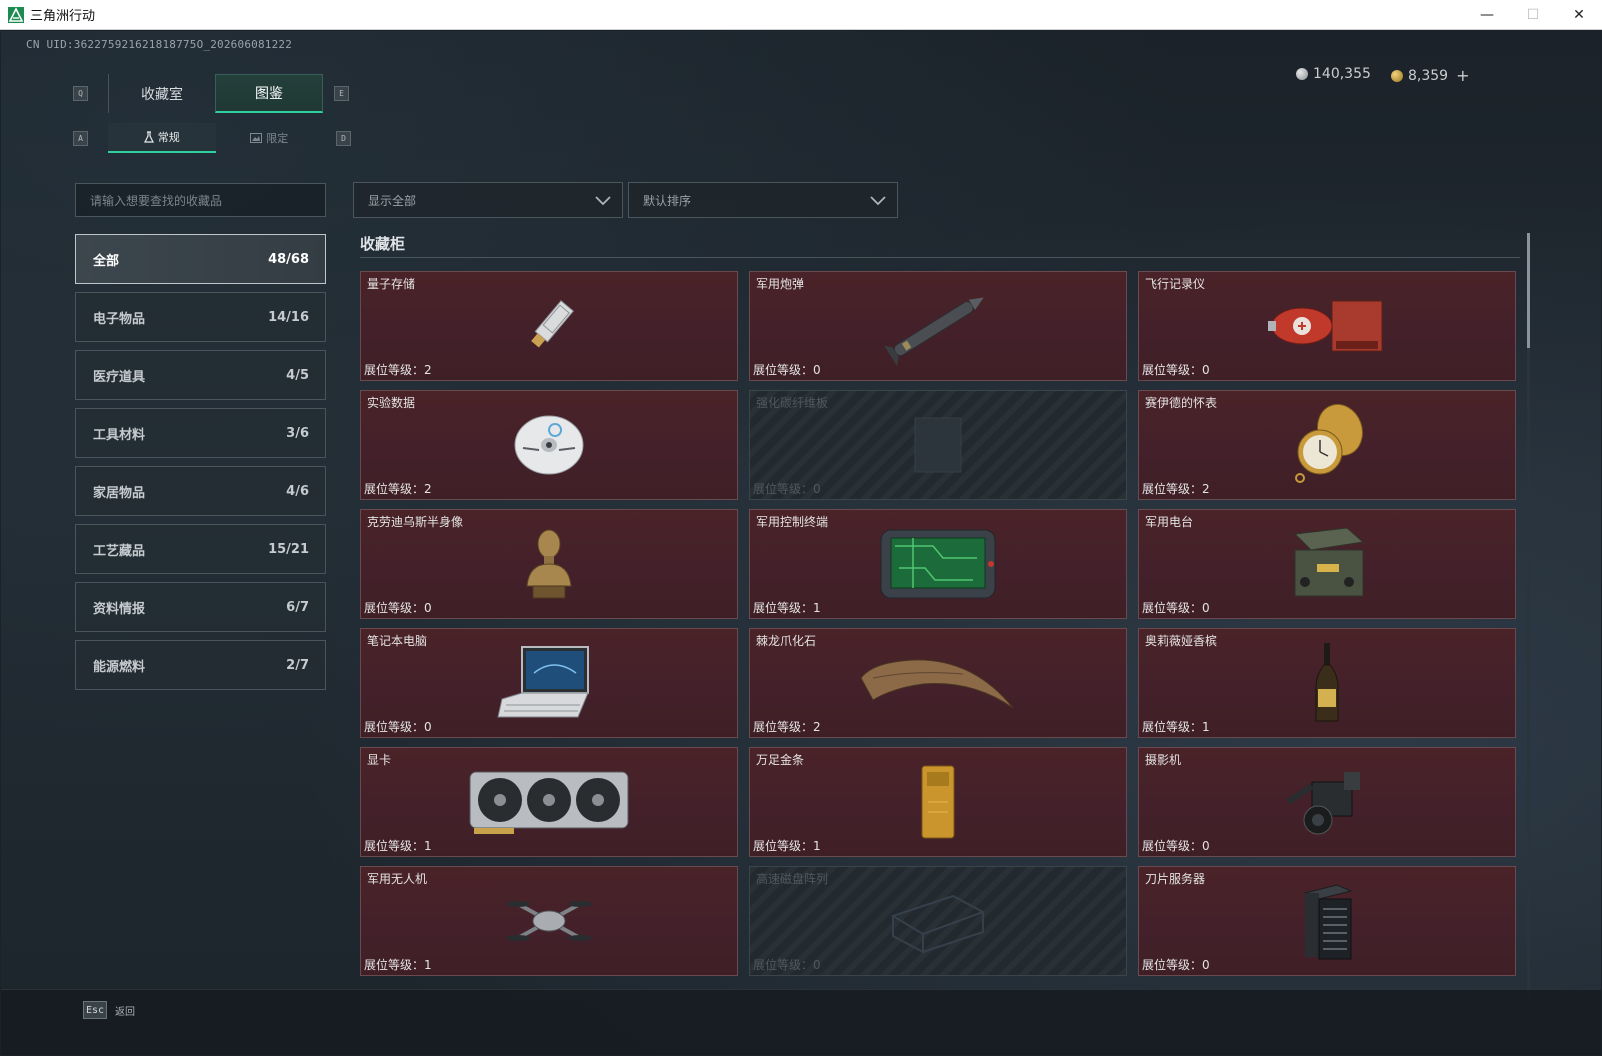  I want to click on esc-key-hint: Esc, so click(95, 1010).